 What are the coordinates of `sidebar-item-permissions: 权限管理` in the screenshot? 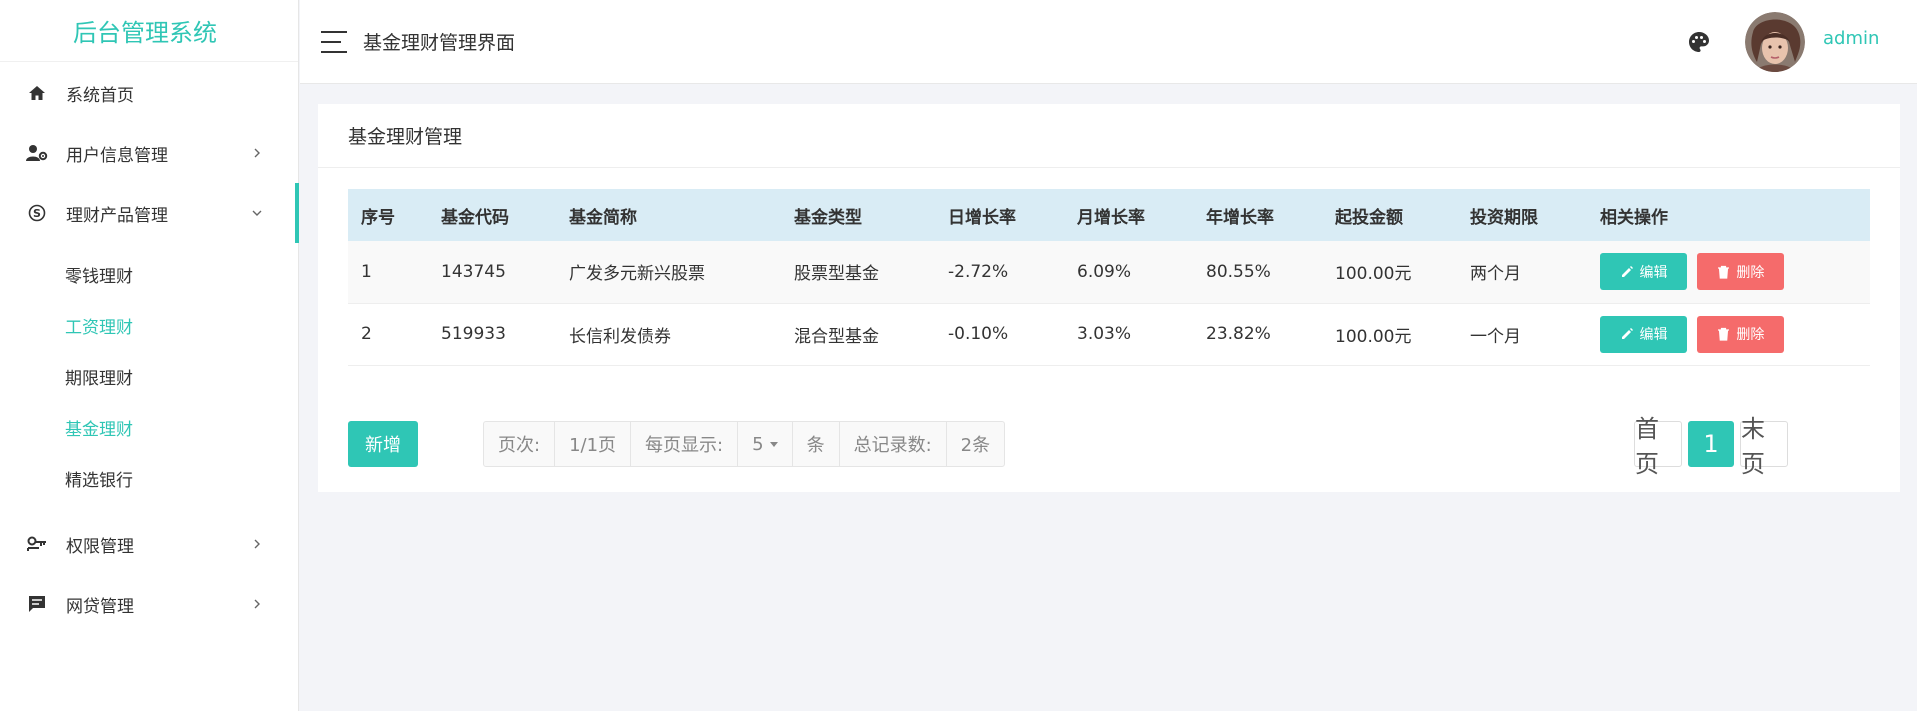 It's located at (149, 544).